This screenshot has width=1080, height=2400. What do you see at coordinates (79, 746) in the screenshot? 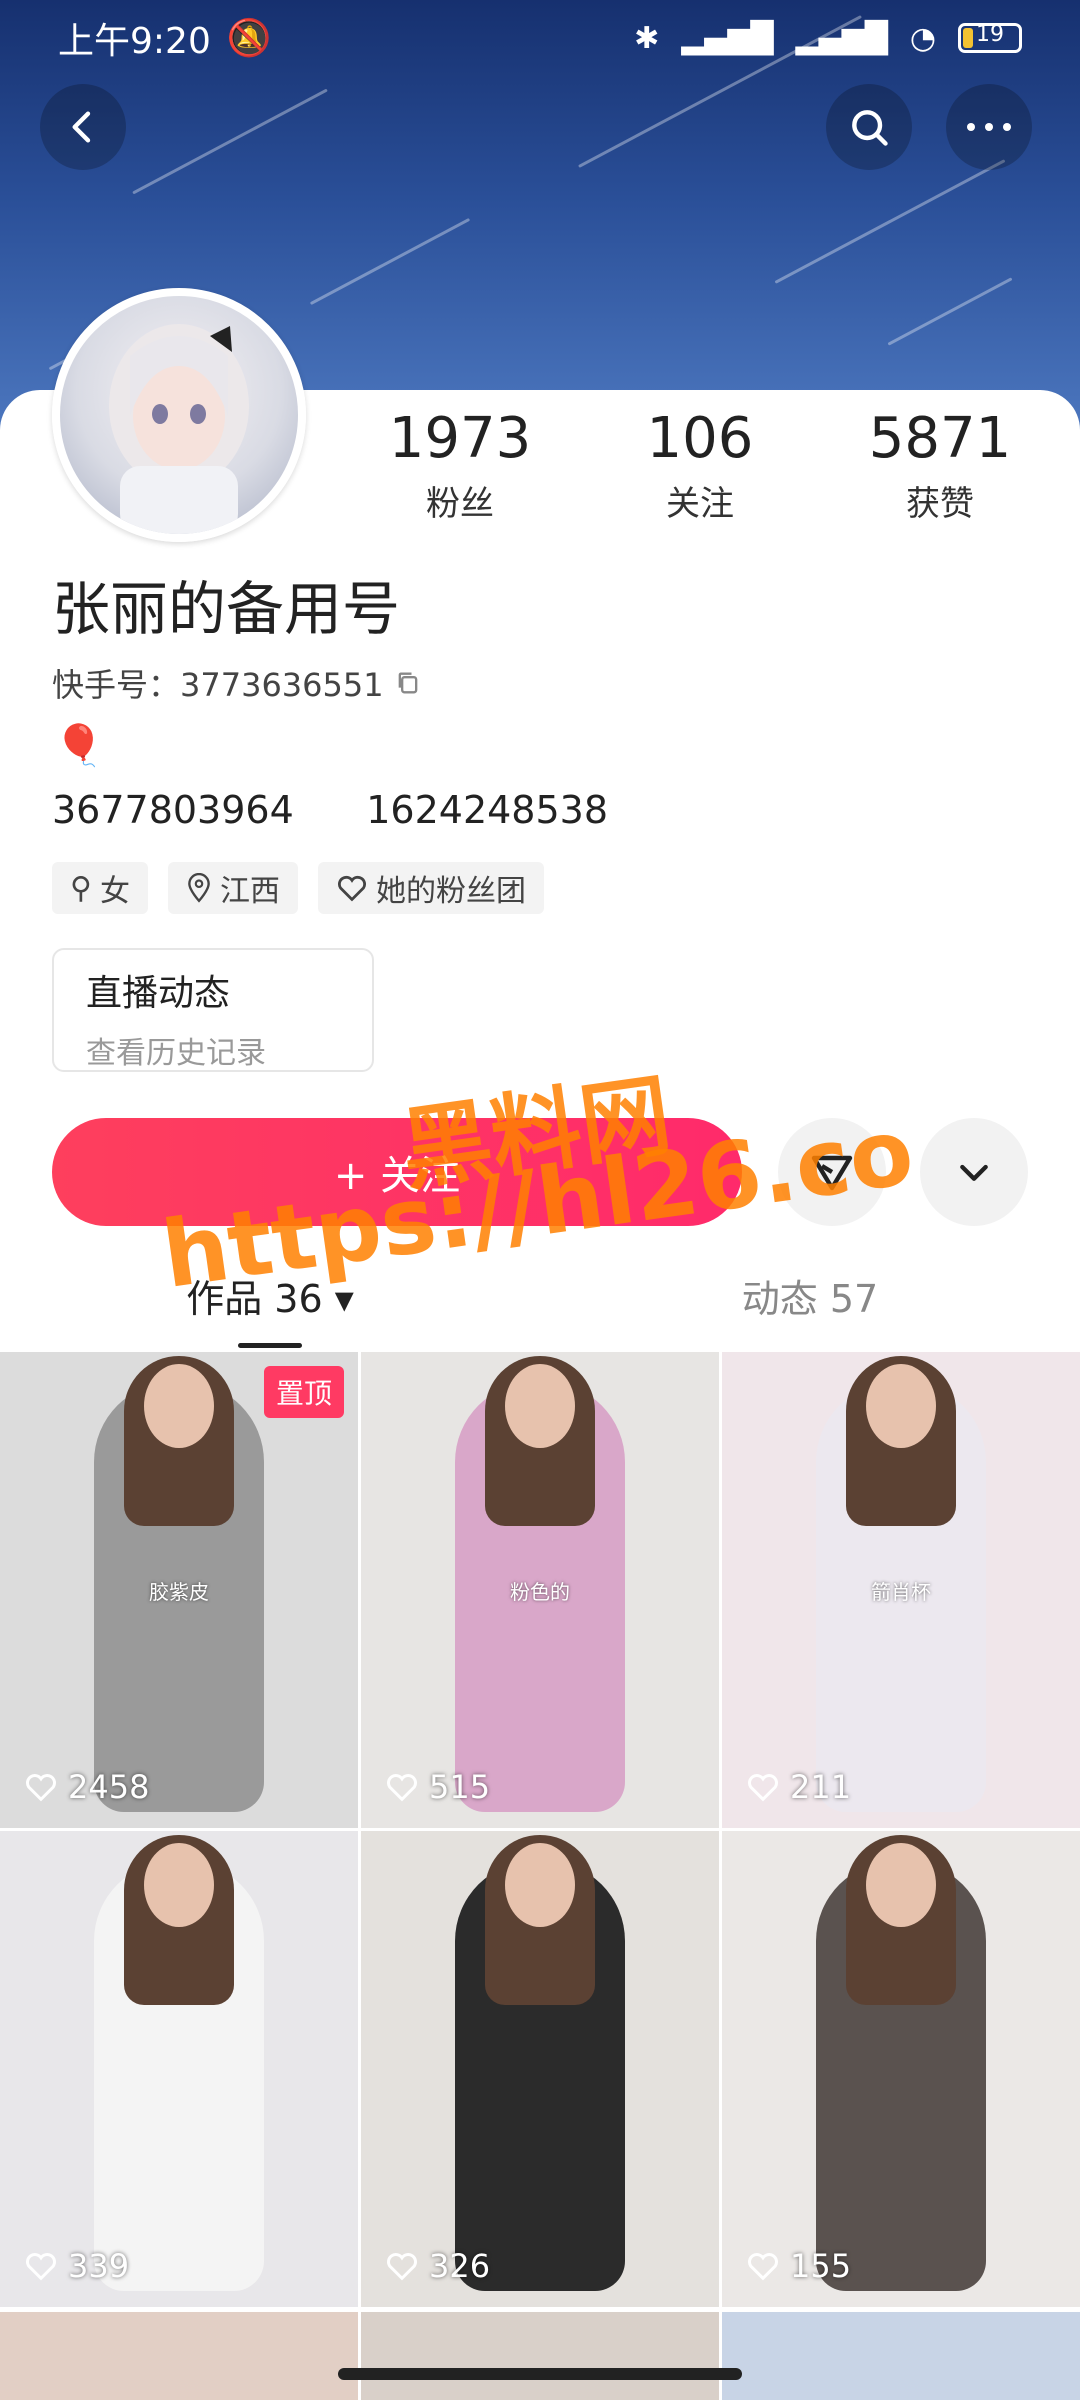
I see `balloon-icon: 🎈` at bounding box center [79, 746].